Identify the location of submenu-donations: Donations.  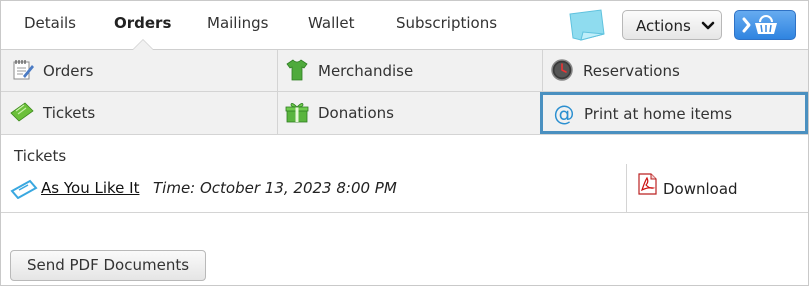
(410, 112).